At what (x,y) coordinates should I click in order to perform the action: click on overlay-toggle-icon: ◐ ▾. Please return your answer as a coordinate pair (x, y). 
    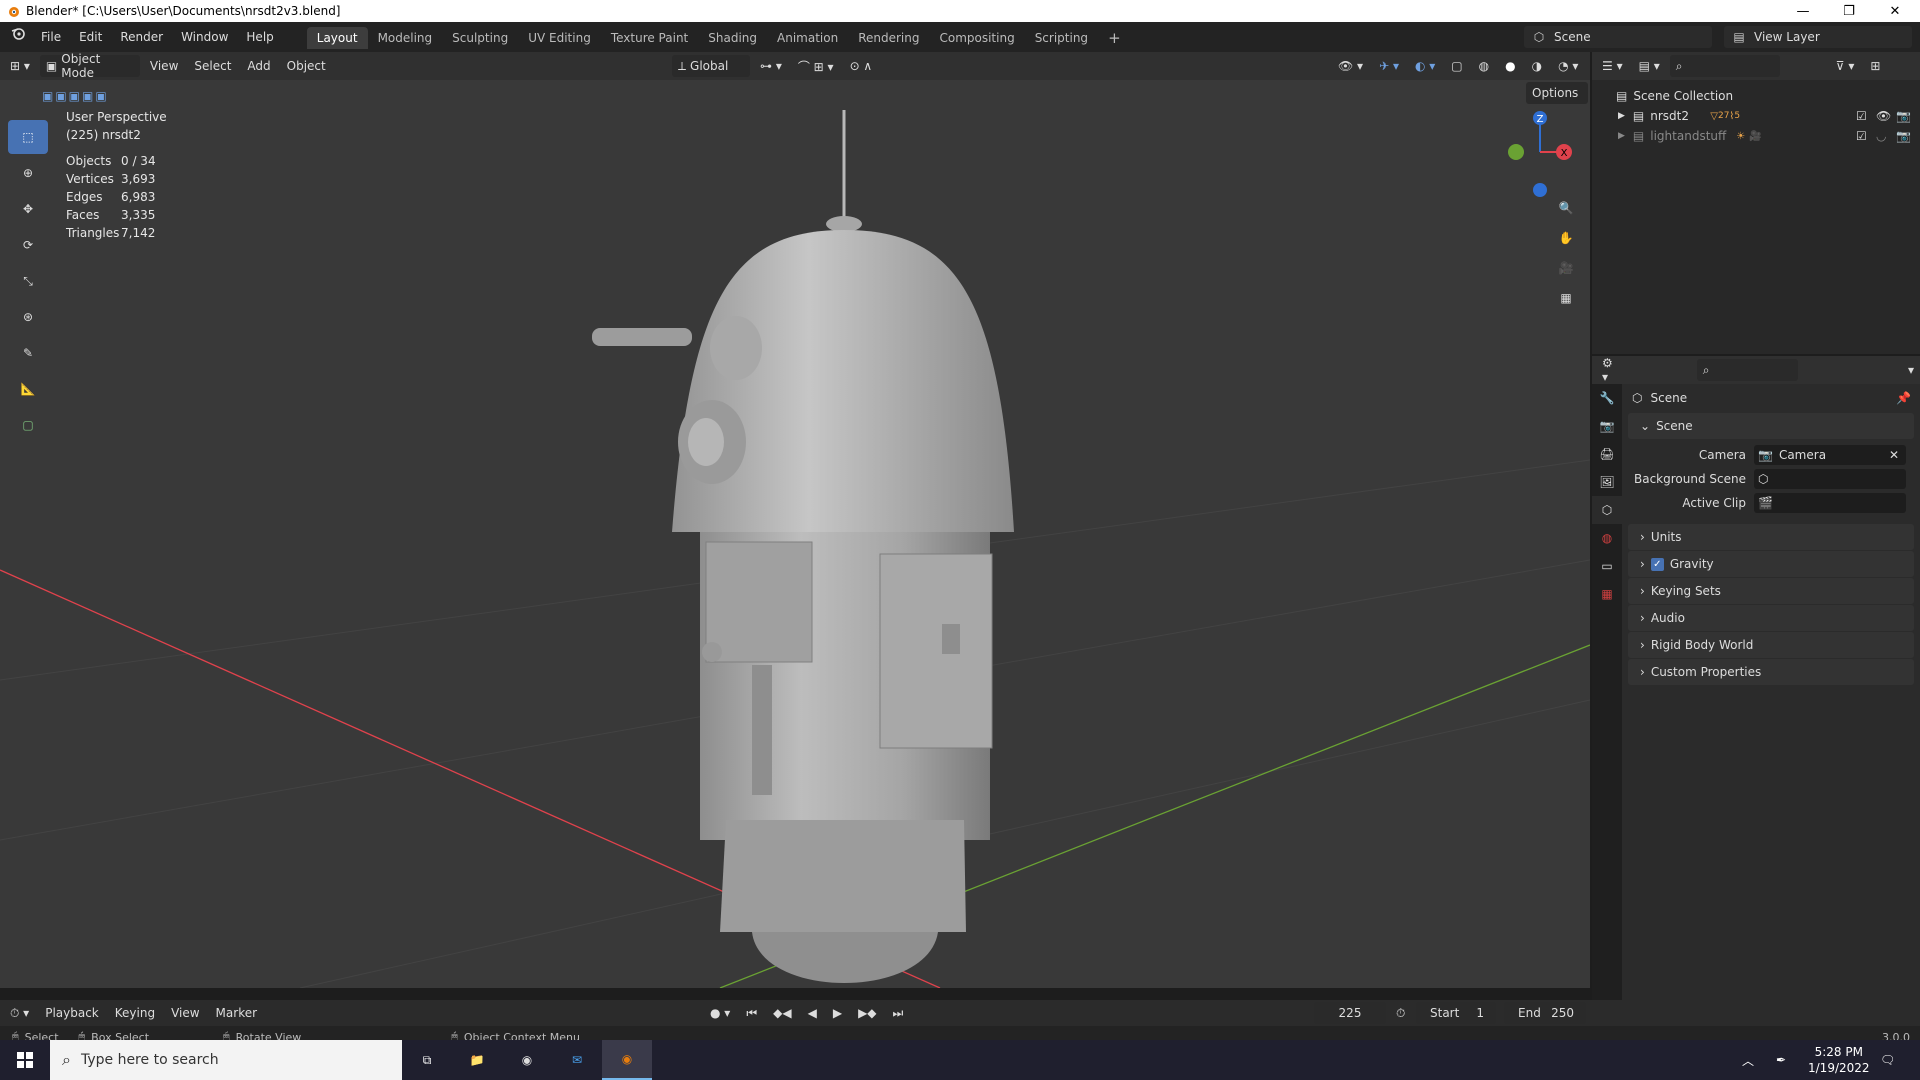
    Looking at the image, I should click on (1425, 66).